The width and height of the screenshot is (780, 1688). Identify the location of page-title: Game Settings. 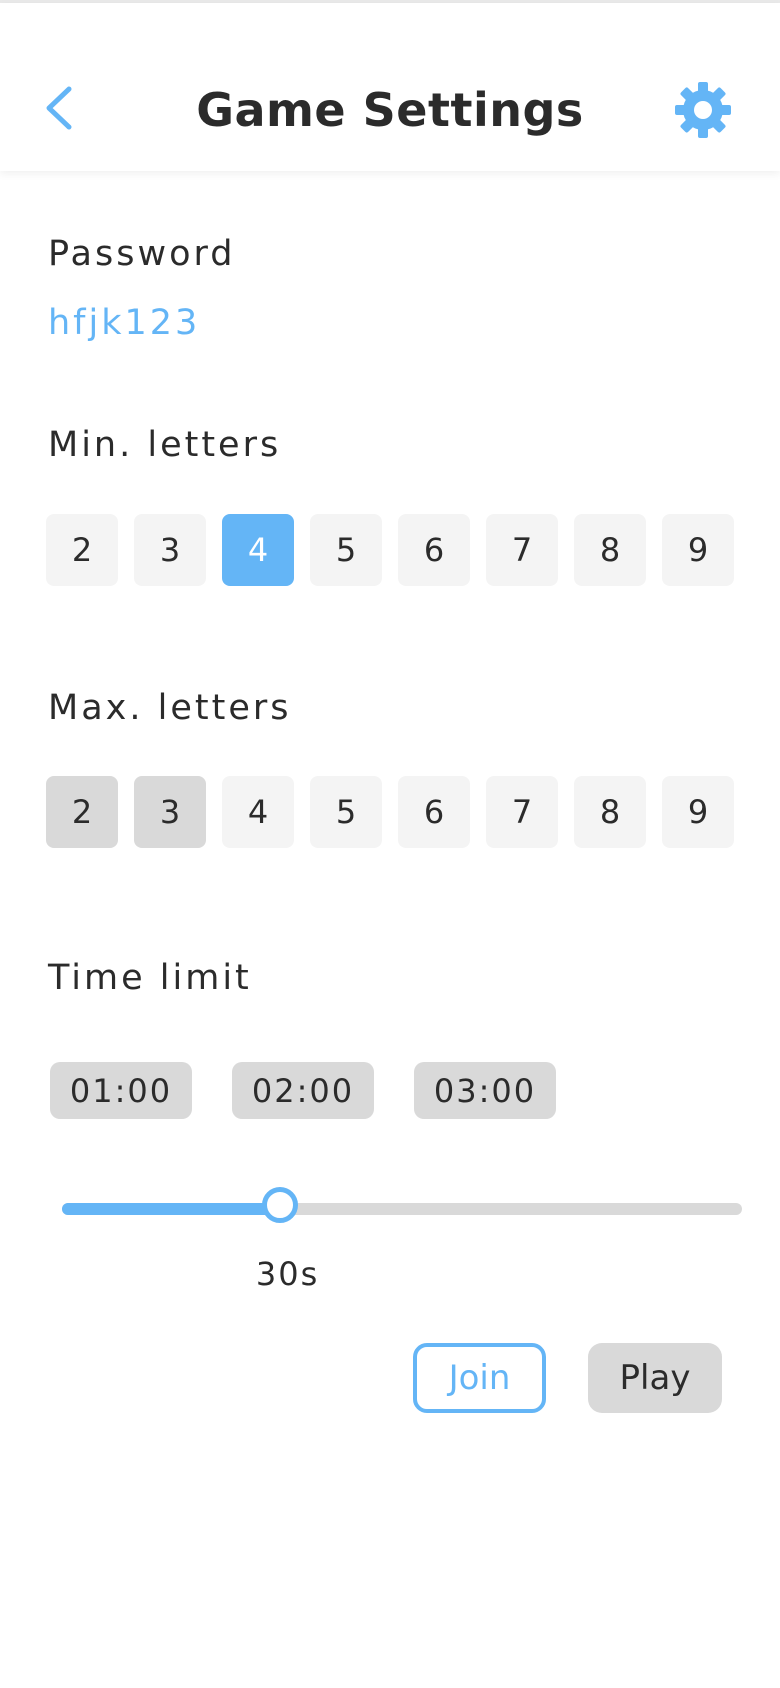
(390, 110).